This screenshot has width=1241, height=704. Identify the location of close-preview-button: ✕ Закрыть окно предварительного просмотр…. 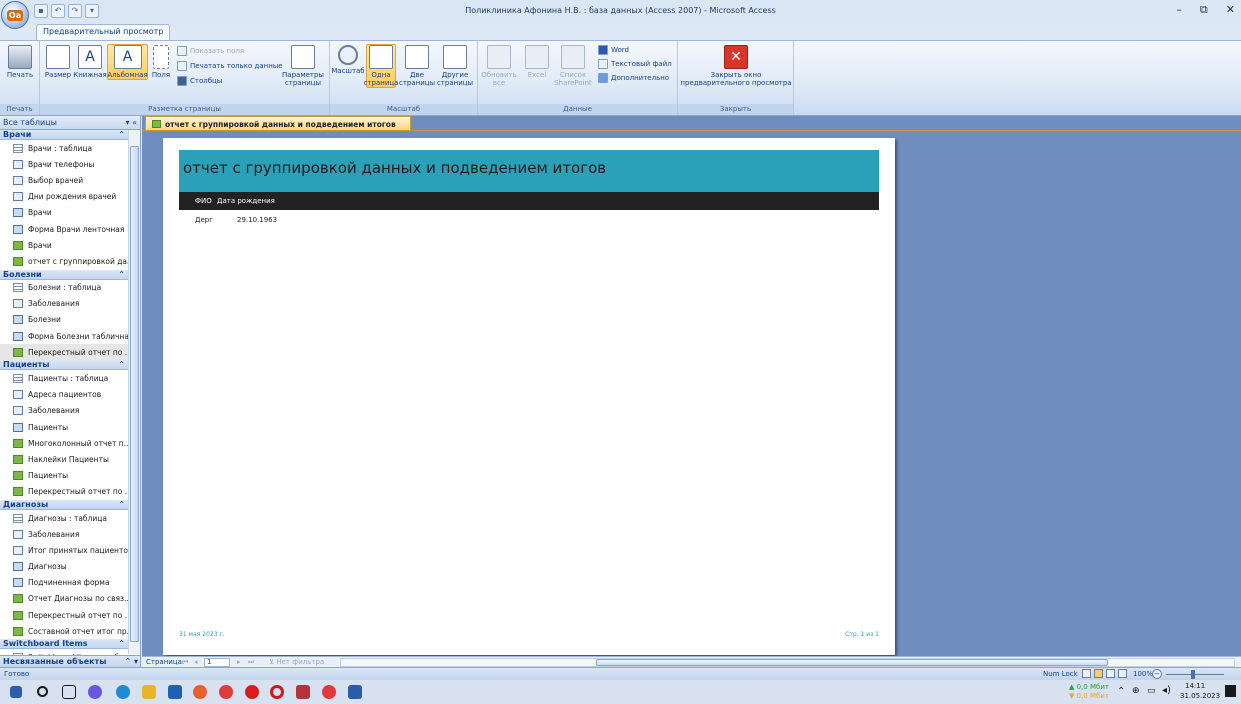
(736, 66).